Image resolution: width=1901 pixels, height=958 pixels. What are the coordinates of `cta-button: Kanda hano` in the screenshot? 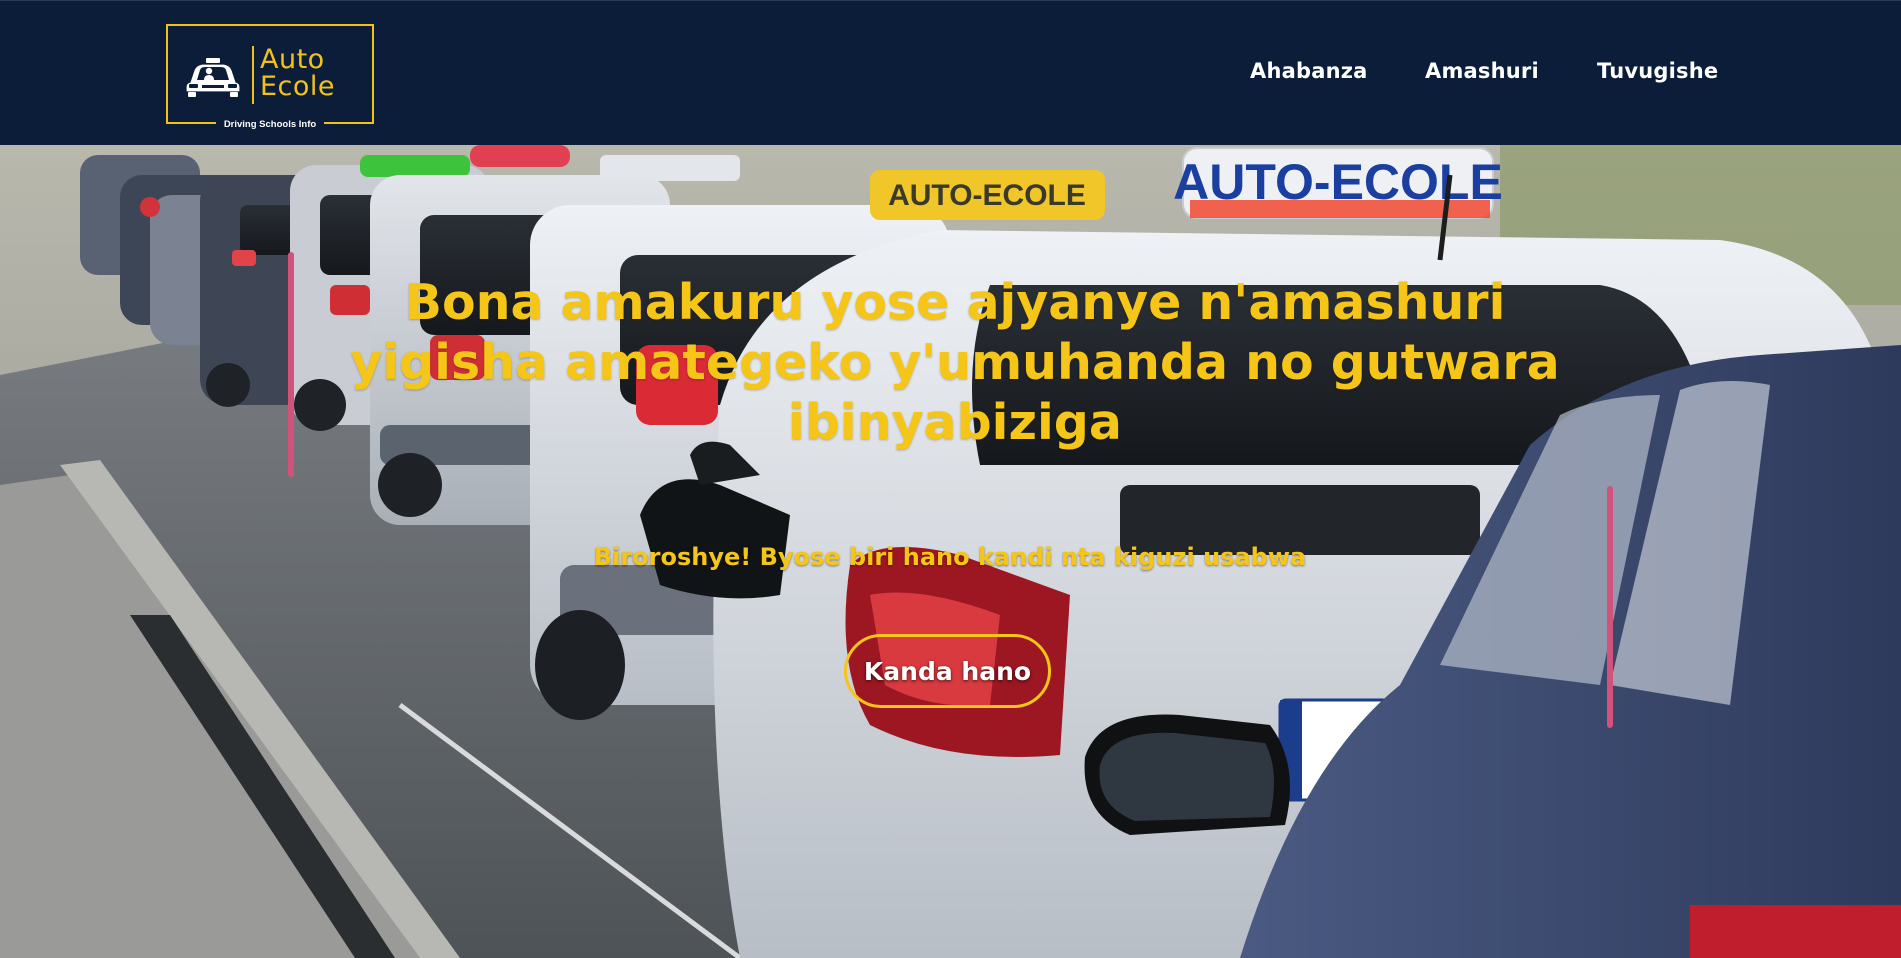 It's located at (947, 671).